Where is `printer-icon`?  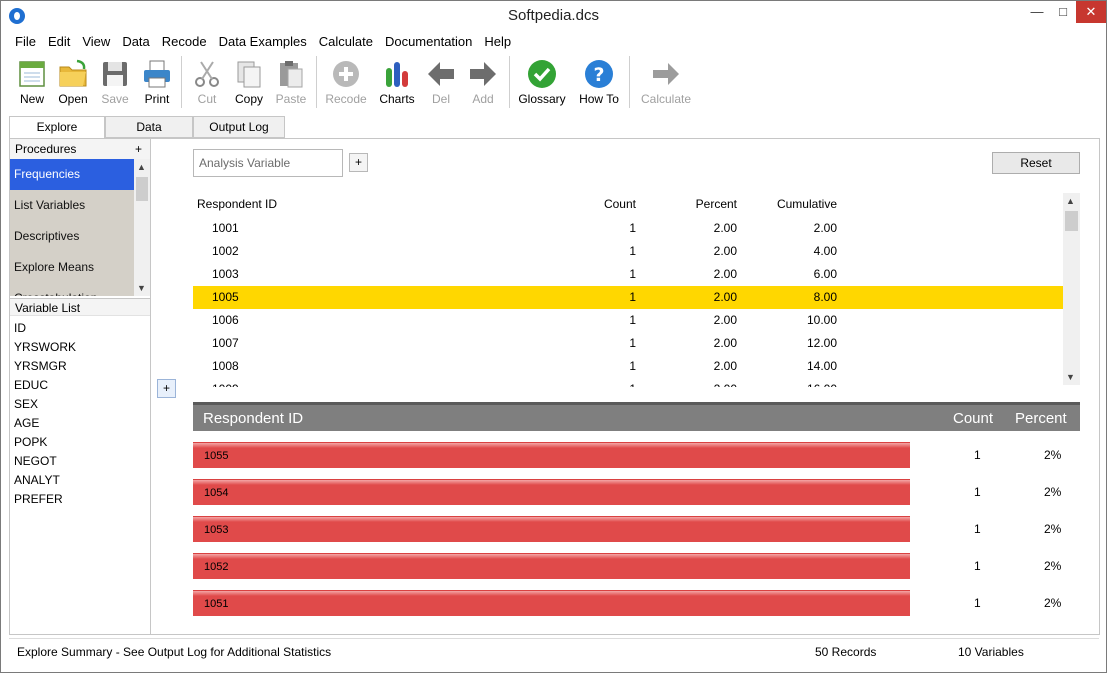
printer-icon is located at coordinates (157, 74).